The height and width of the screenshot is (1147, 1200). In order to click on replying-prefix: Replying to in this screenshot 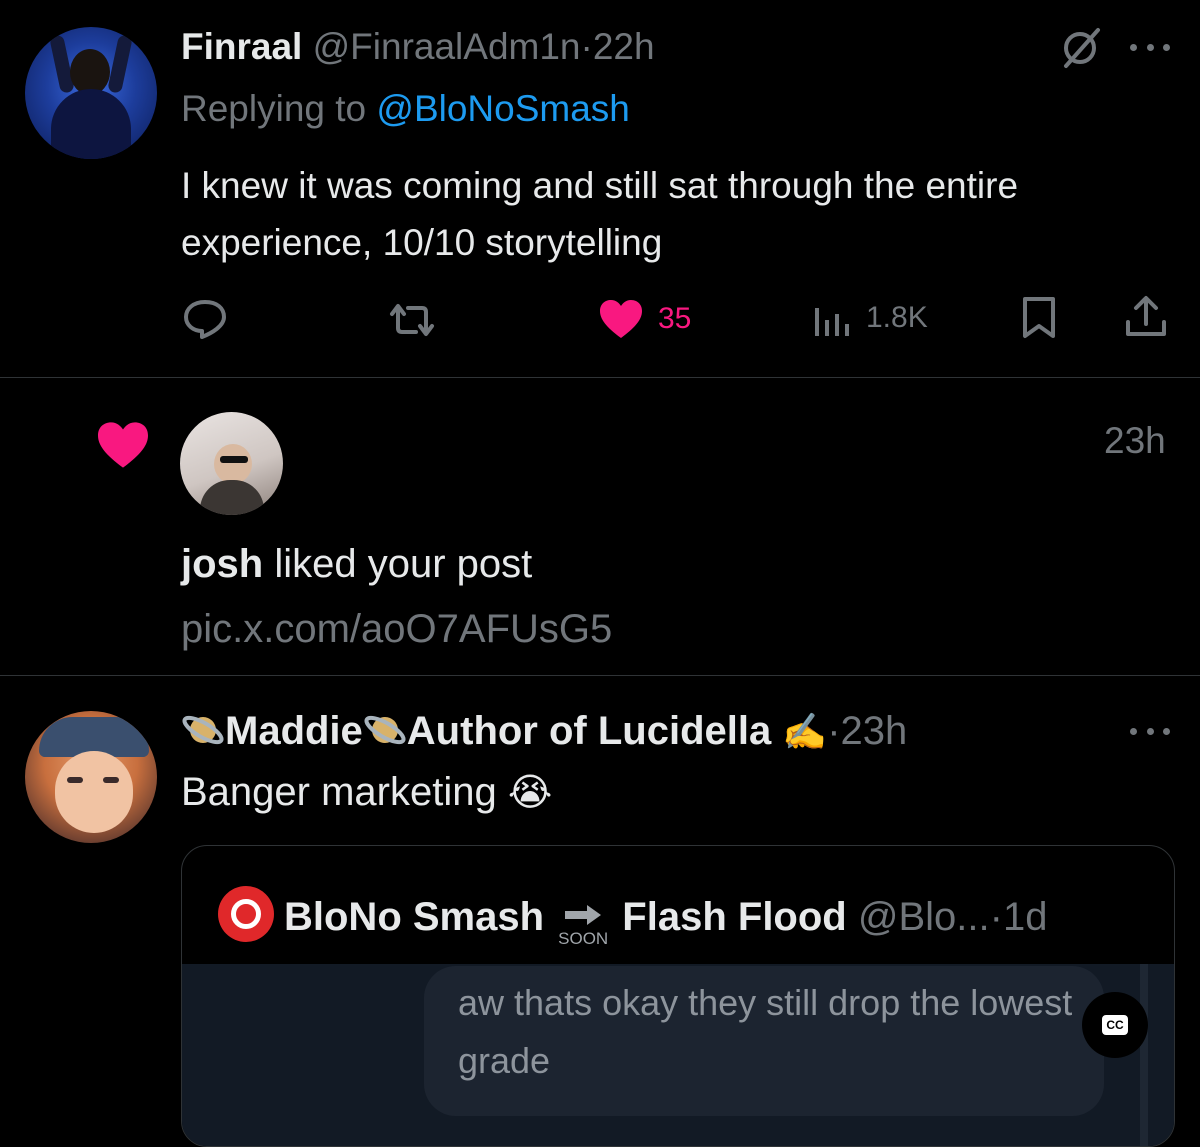, I will do `click(279, 108)`.